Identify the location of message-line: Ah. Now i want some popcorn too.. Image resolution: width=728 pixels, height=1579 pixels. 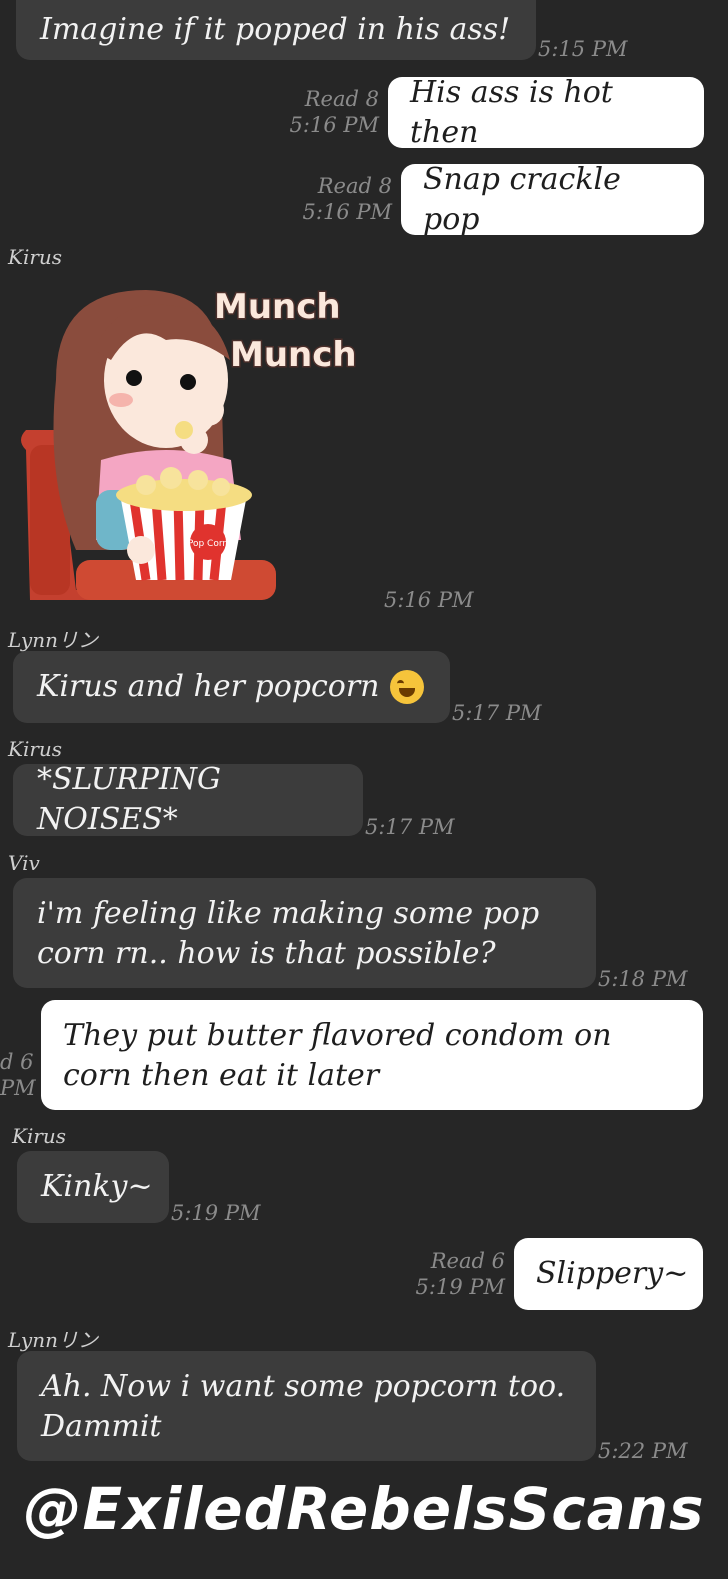
(303, 1386).